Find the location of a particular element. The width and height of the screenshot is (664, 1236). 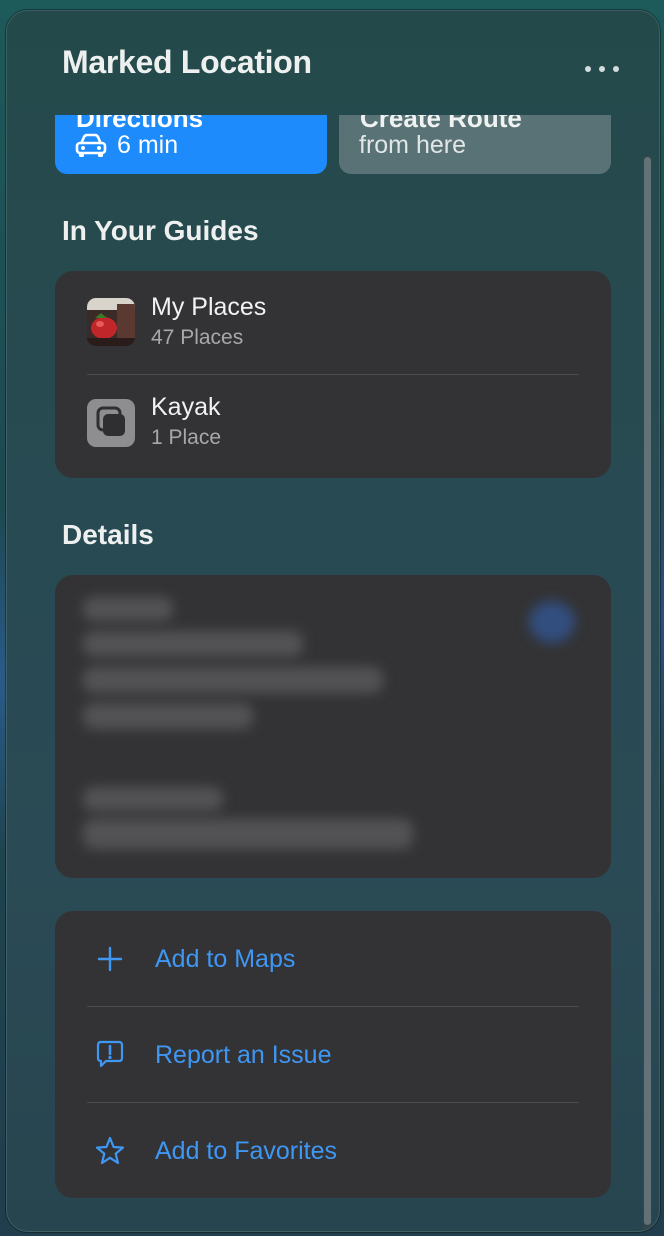

scroll-thumb is located at coordinates (647, 691).